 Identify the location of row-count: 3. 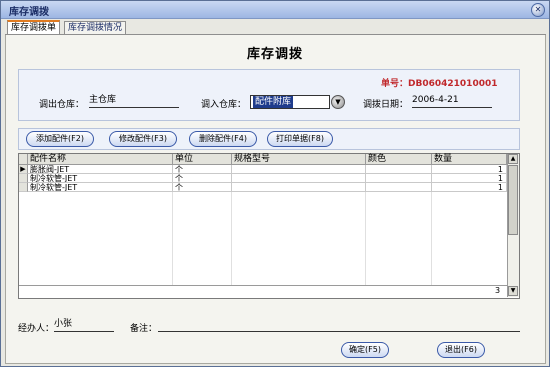
(498, 290).